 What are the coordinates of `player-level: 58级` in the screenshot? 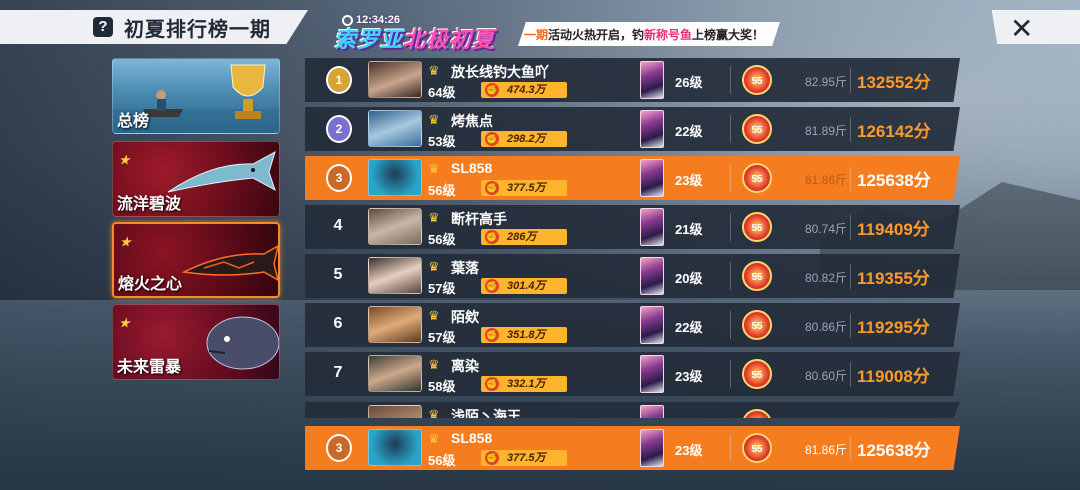 It's located at (442, 386).